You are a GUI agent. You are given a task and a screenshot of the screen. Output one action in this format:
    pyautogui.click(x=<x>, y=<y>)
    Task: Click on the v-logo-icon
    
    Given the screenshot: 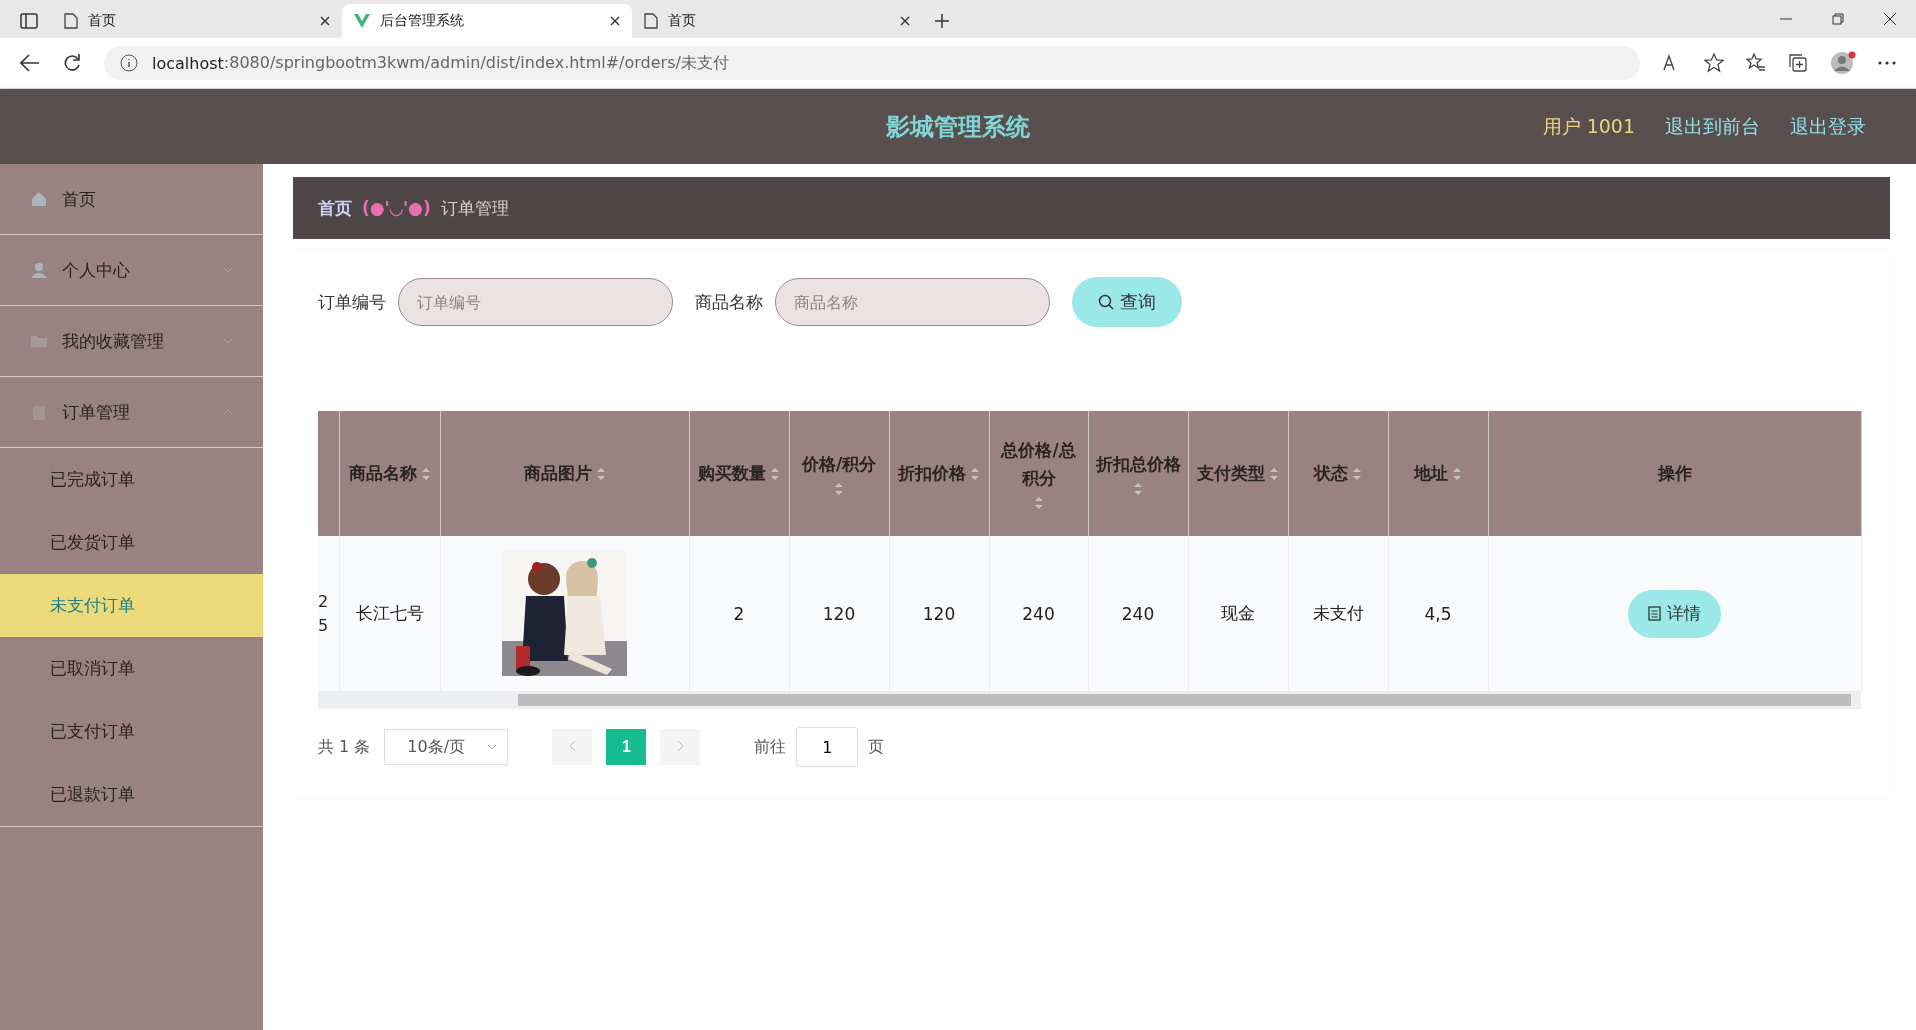 What is the action you would take?
    pyautogui.click(x=362, y=21)
    